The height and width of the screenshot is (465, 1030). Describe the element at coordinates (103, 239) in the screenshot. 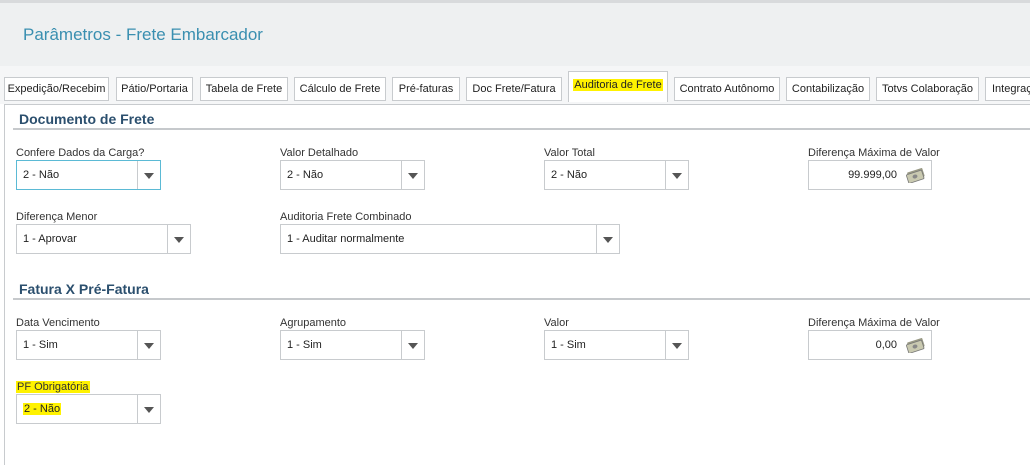

I see `diferenca-menor-select: 1 - Aprovar` at that location.